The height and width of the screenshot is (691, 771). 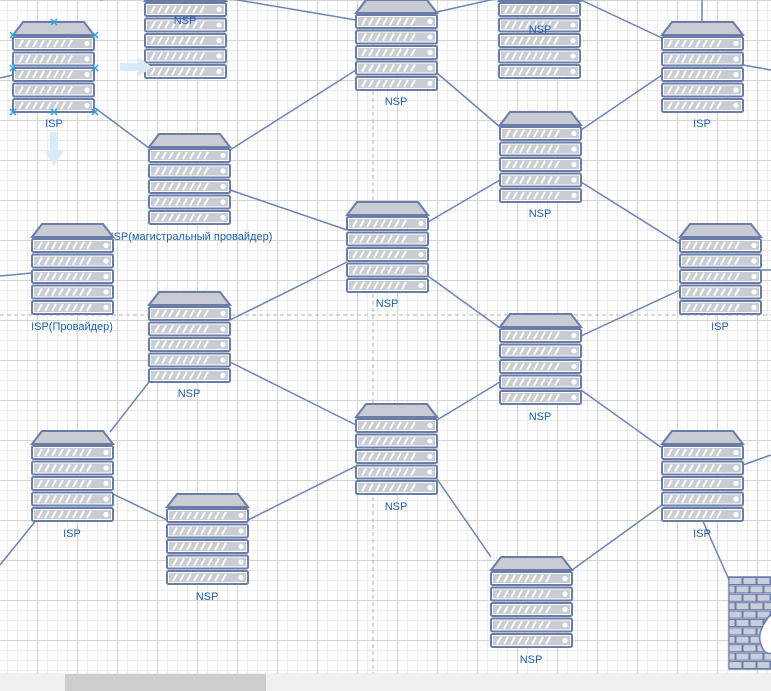 I want to click on node-label: ISP(Провайдер), so click(x=72, y=327).